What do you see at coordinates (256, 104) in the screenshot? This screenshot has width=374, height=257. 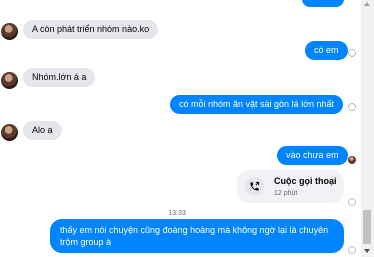 I see `outgoing-message: có mỗi nhóm ăn vặt sài gòn lá lớn nhất` at bounding box center [256, 104].